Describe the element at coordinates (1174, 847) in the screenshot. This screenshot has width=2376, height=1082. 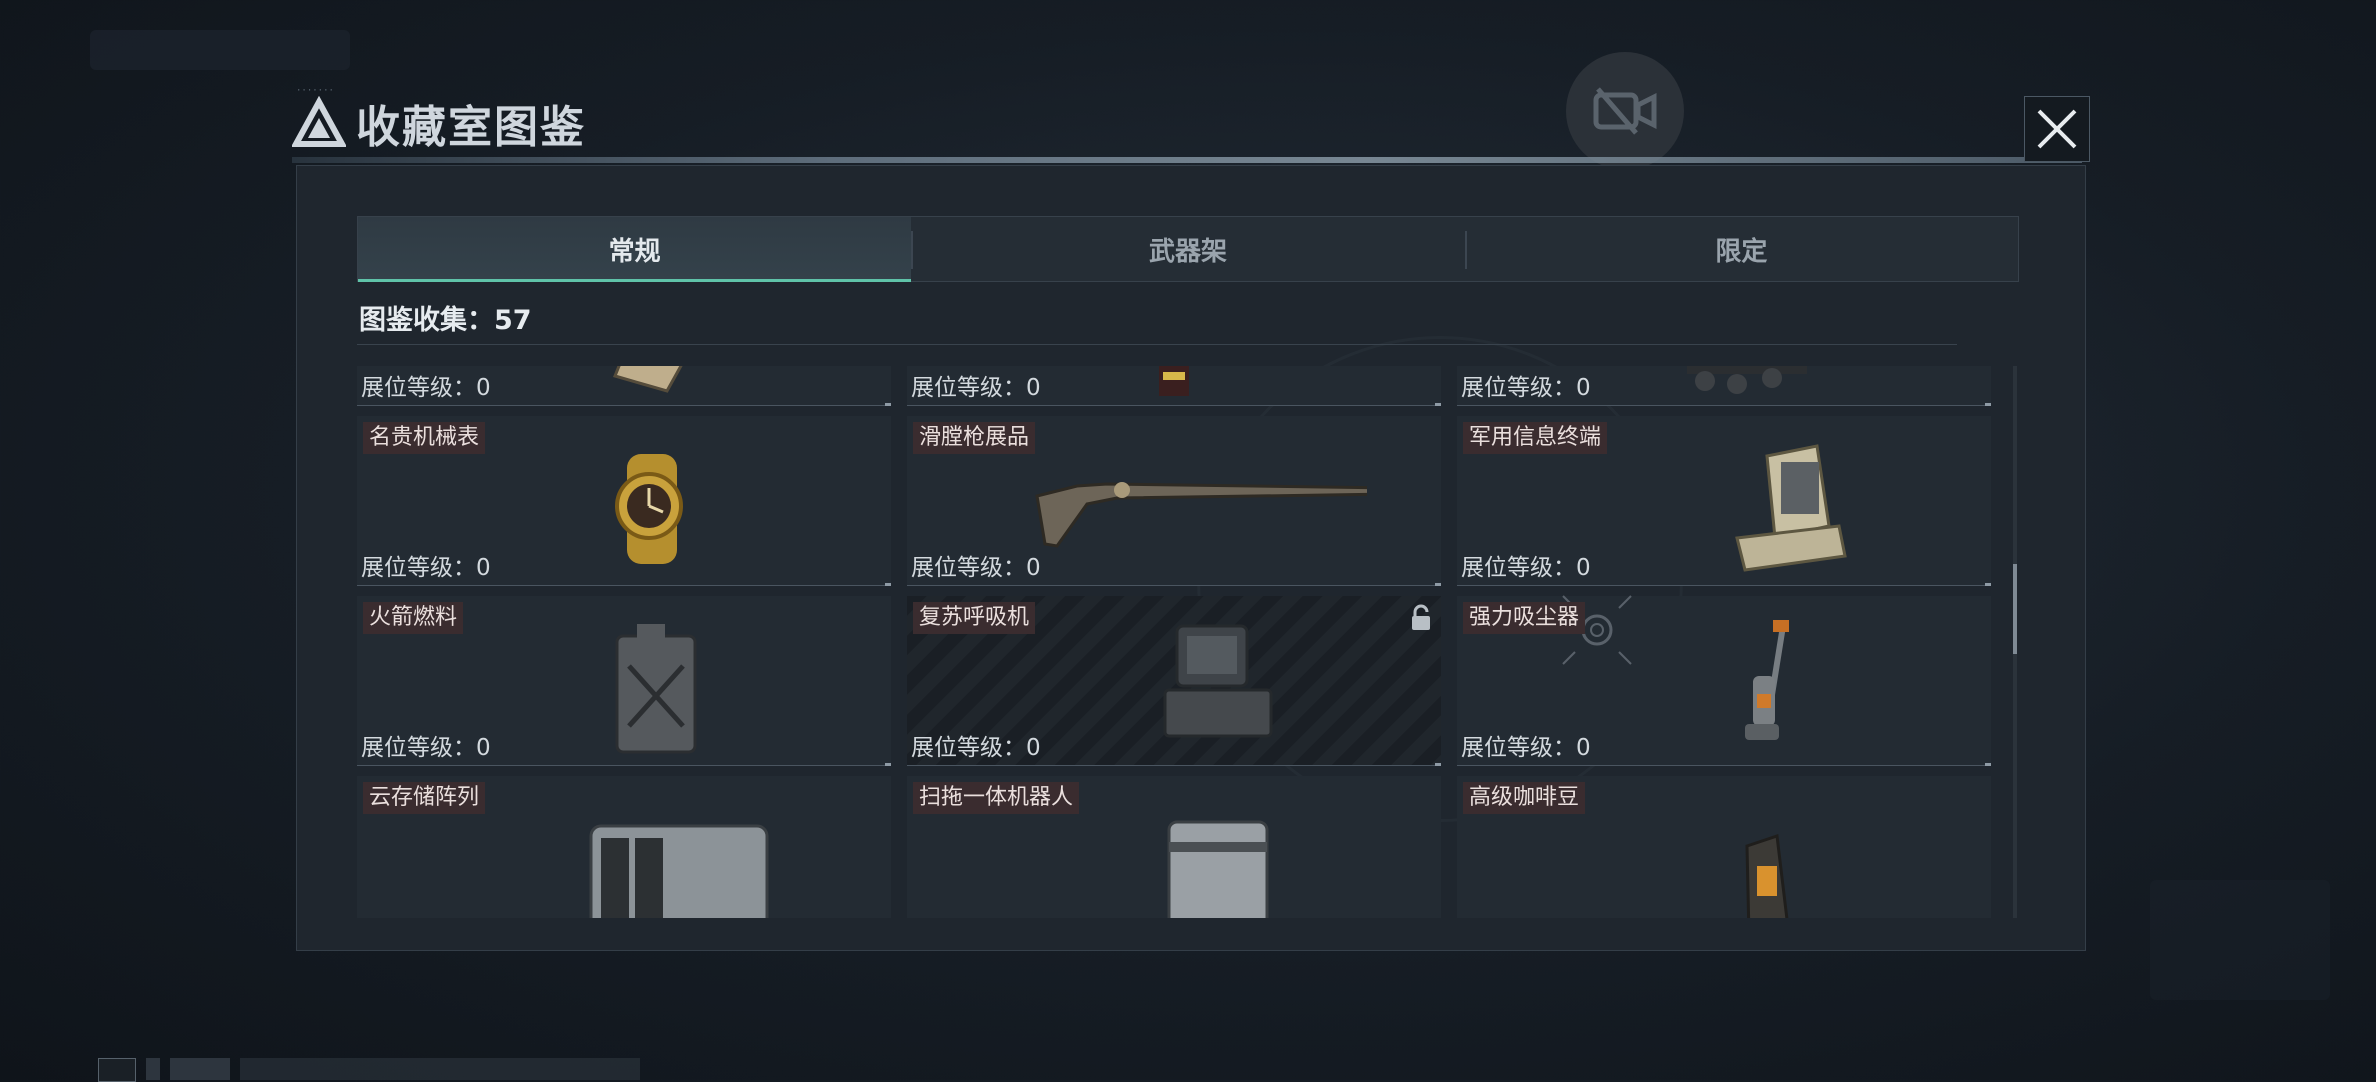
I see `item-card: 扫拖一体机器人` at that location.